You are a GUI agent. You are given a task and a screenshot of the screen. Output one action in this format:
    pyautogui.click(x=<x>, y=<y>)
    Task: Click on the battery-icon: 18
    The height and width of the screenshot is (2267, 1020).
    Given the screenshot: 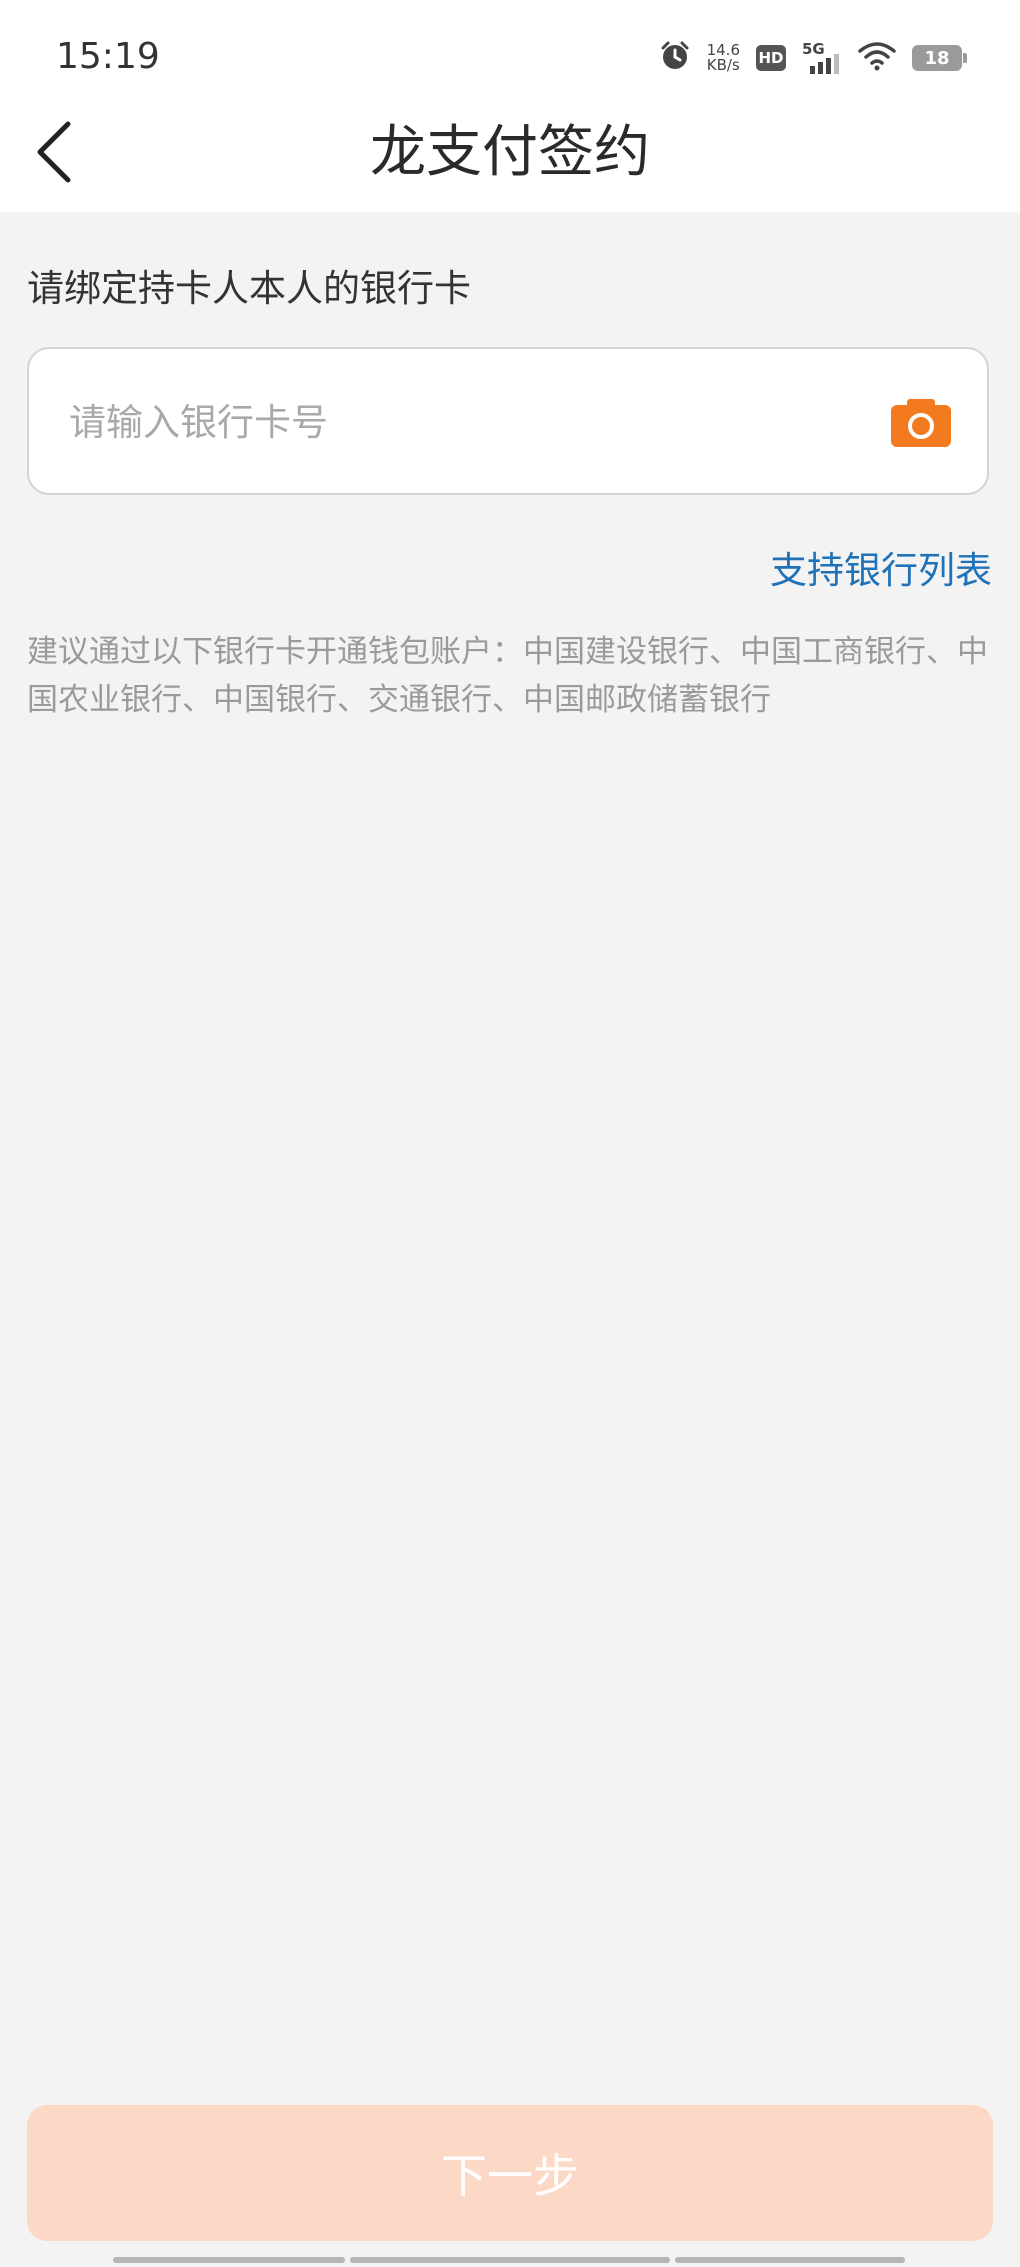 What is the action you would take?
    pyautogui.click(x=939, y=58)
    